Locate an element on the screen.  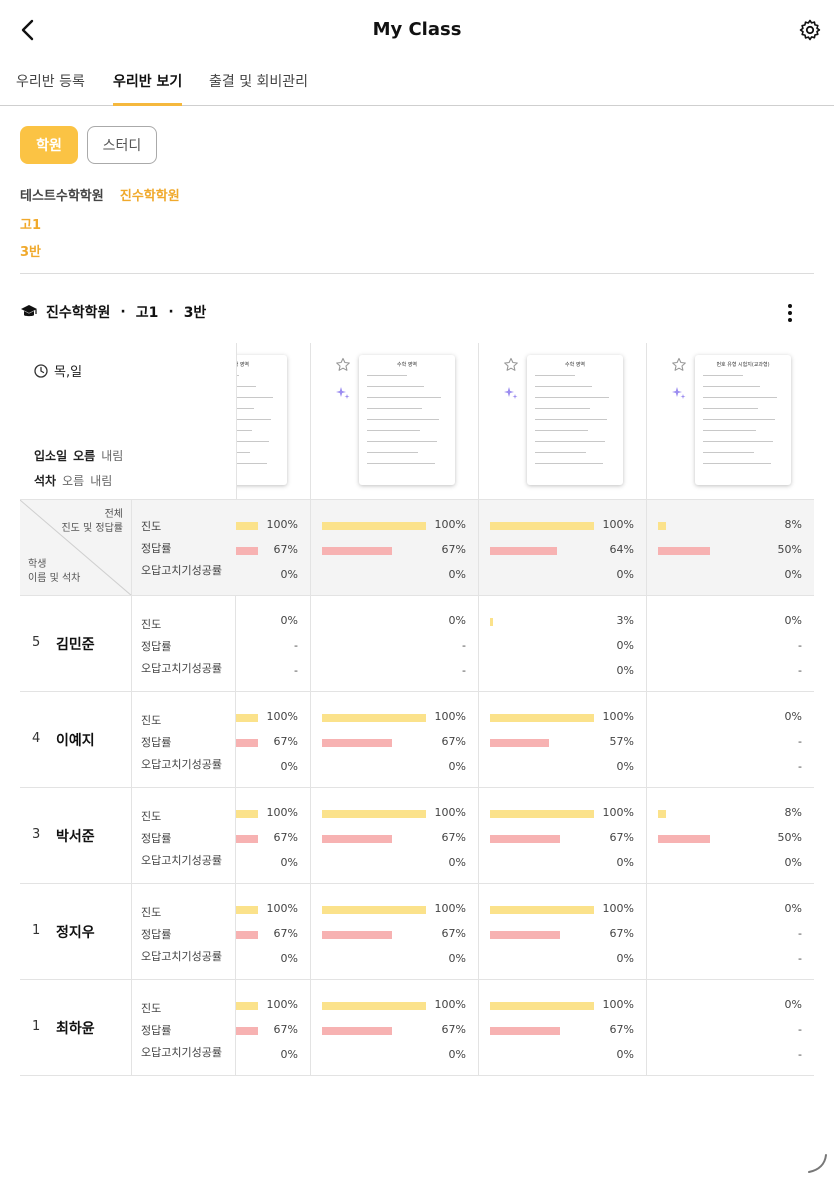
progress-value: 8% is located at coordinates (793, 812).